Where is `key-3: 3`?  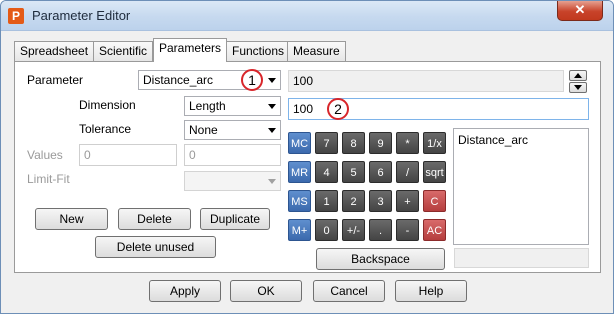
key-3: 3 is located at coordinates (380, 201).